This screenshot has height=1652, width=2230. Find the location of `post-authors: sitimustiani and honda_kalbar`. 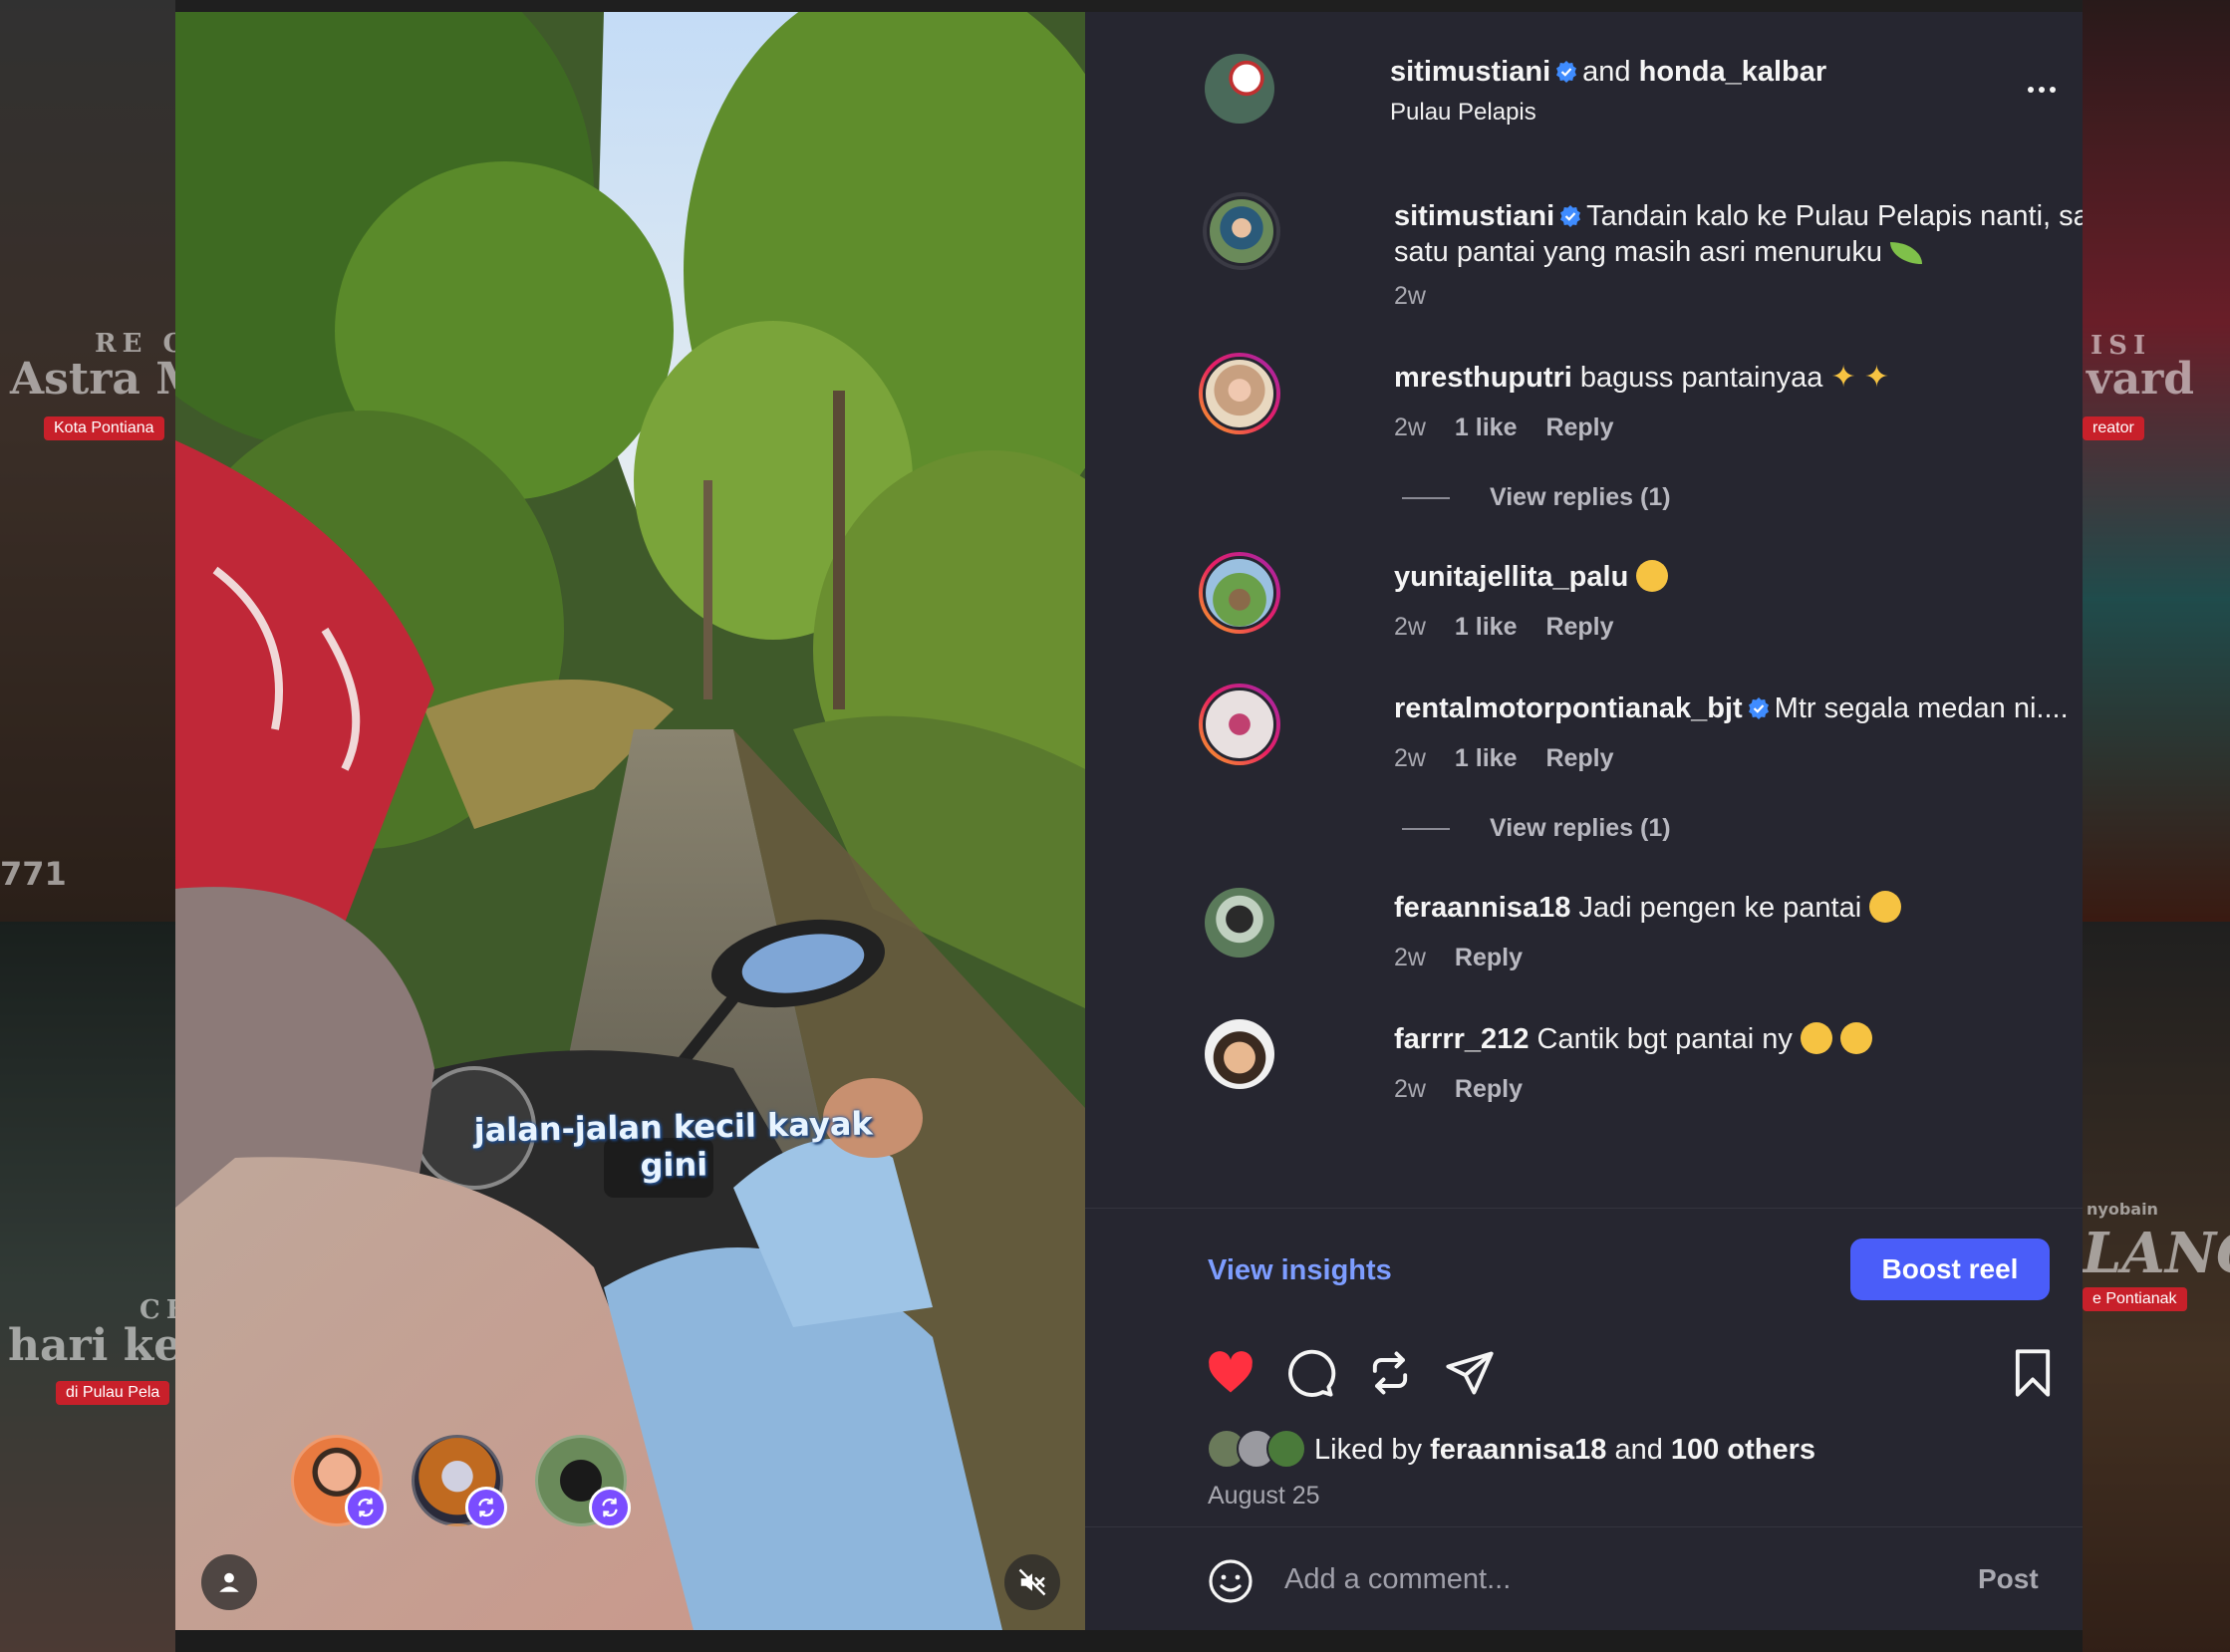

post-authors: sitimustiani and honda_kalbar is located at coordinates (1608, 72).